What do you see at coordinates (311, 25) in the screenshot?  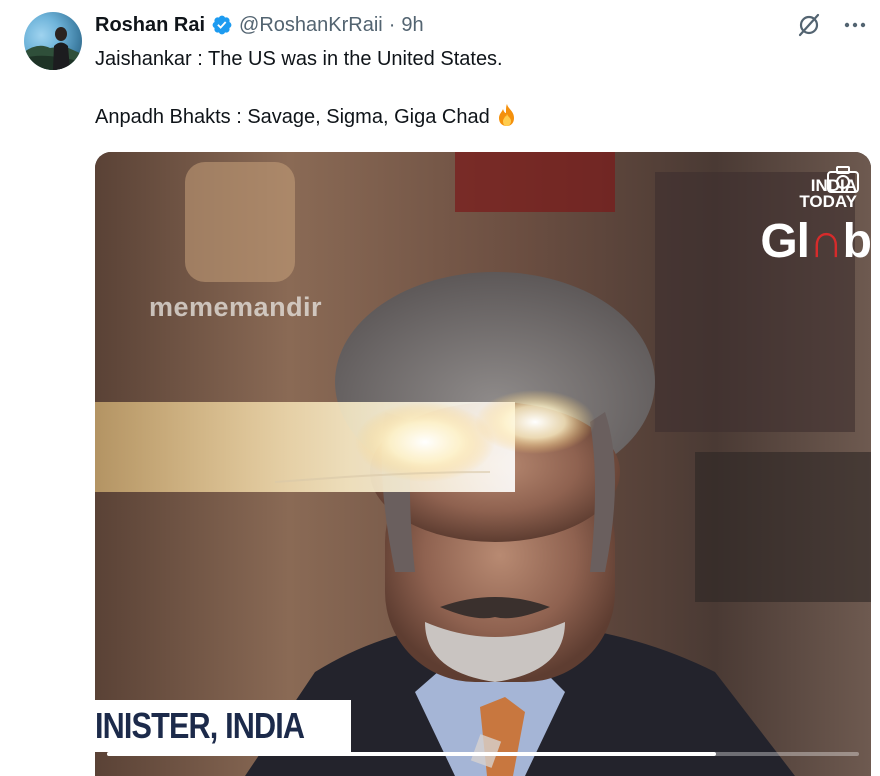 I see `author-handle: @RoshanKrRaii` at bounding box center [311, 25].